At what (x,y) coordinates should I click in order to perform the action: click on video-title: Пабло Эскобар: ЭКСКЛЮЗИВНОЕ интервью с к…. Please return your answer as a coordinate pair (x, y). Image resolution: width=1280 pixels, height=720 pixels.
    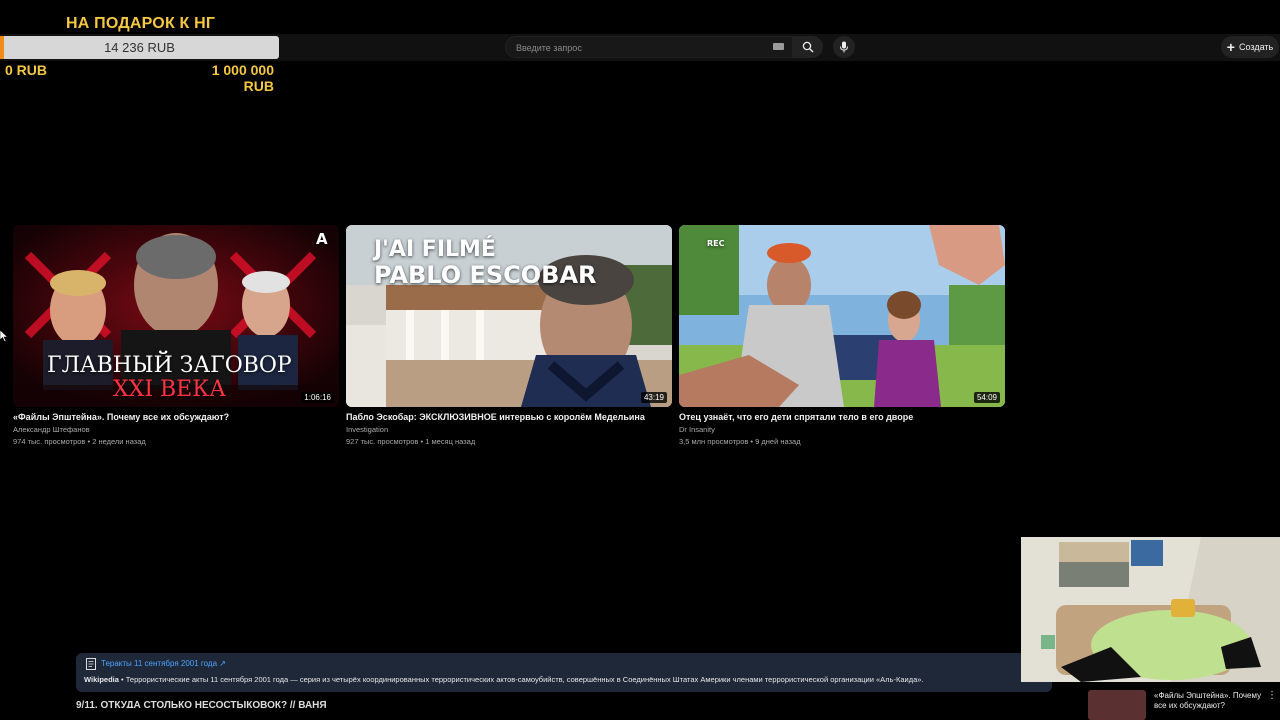
    Looking at the image, I should click on (509, 417).